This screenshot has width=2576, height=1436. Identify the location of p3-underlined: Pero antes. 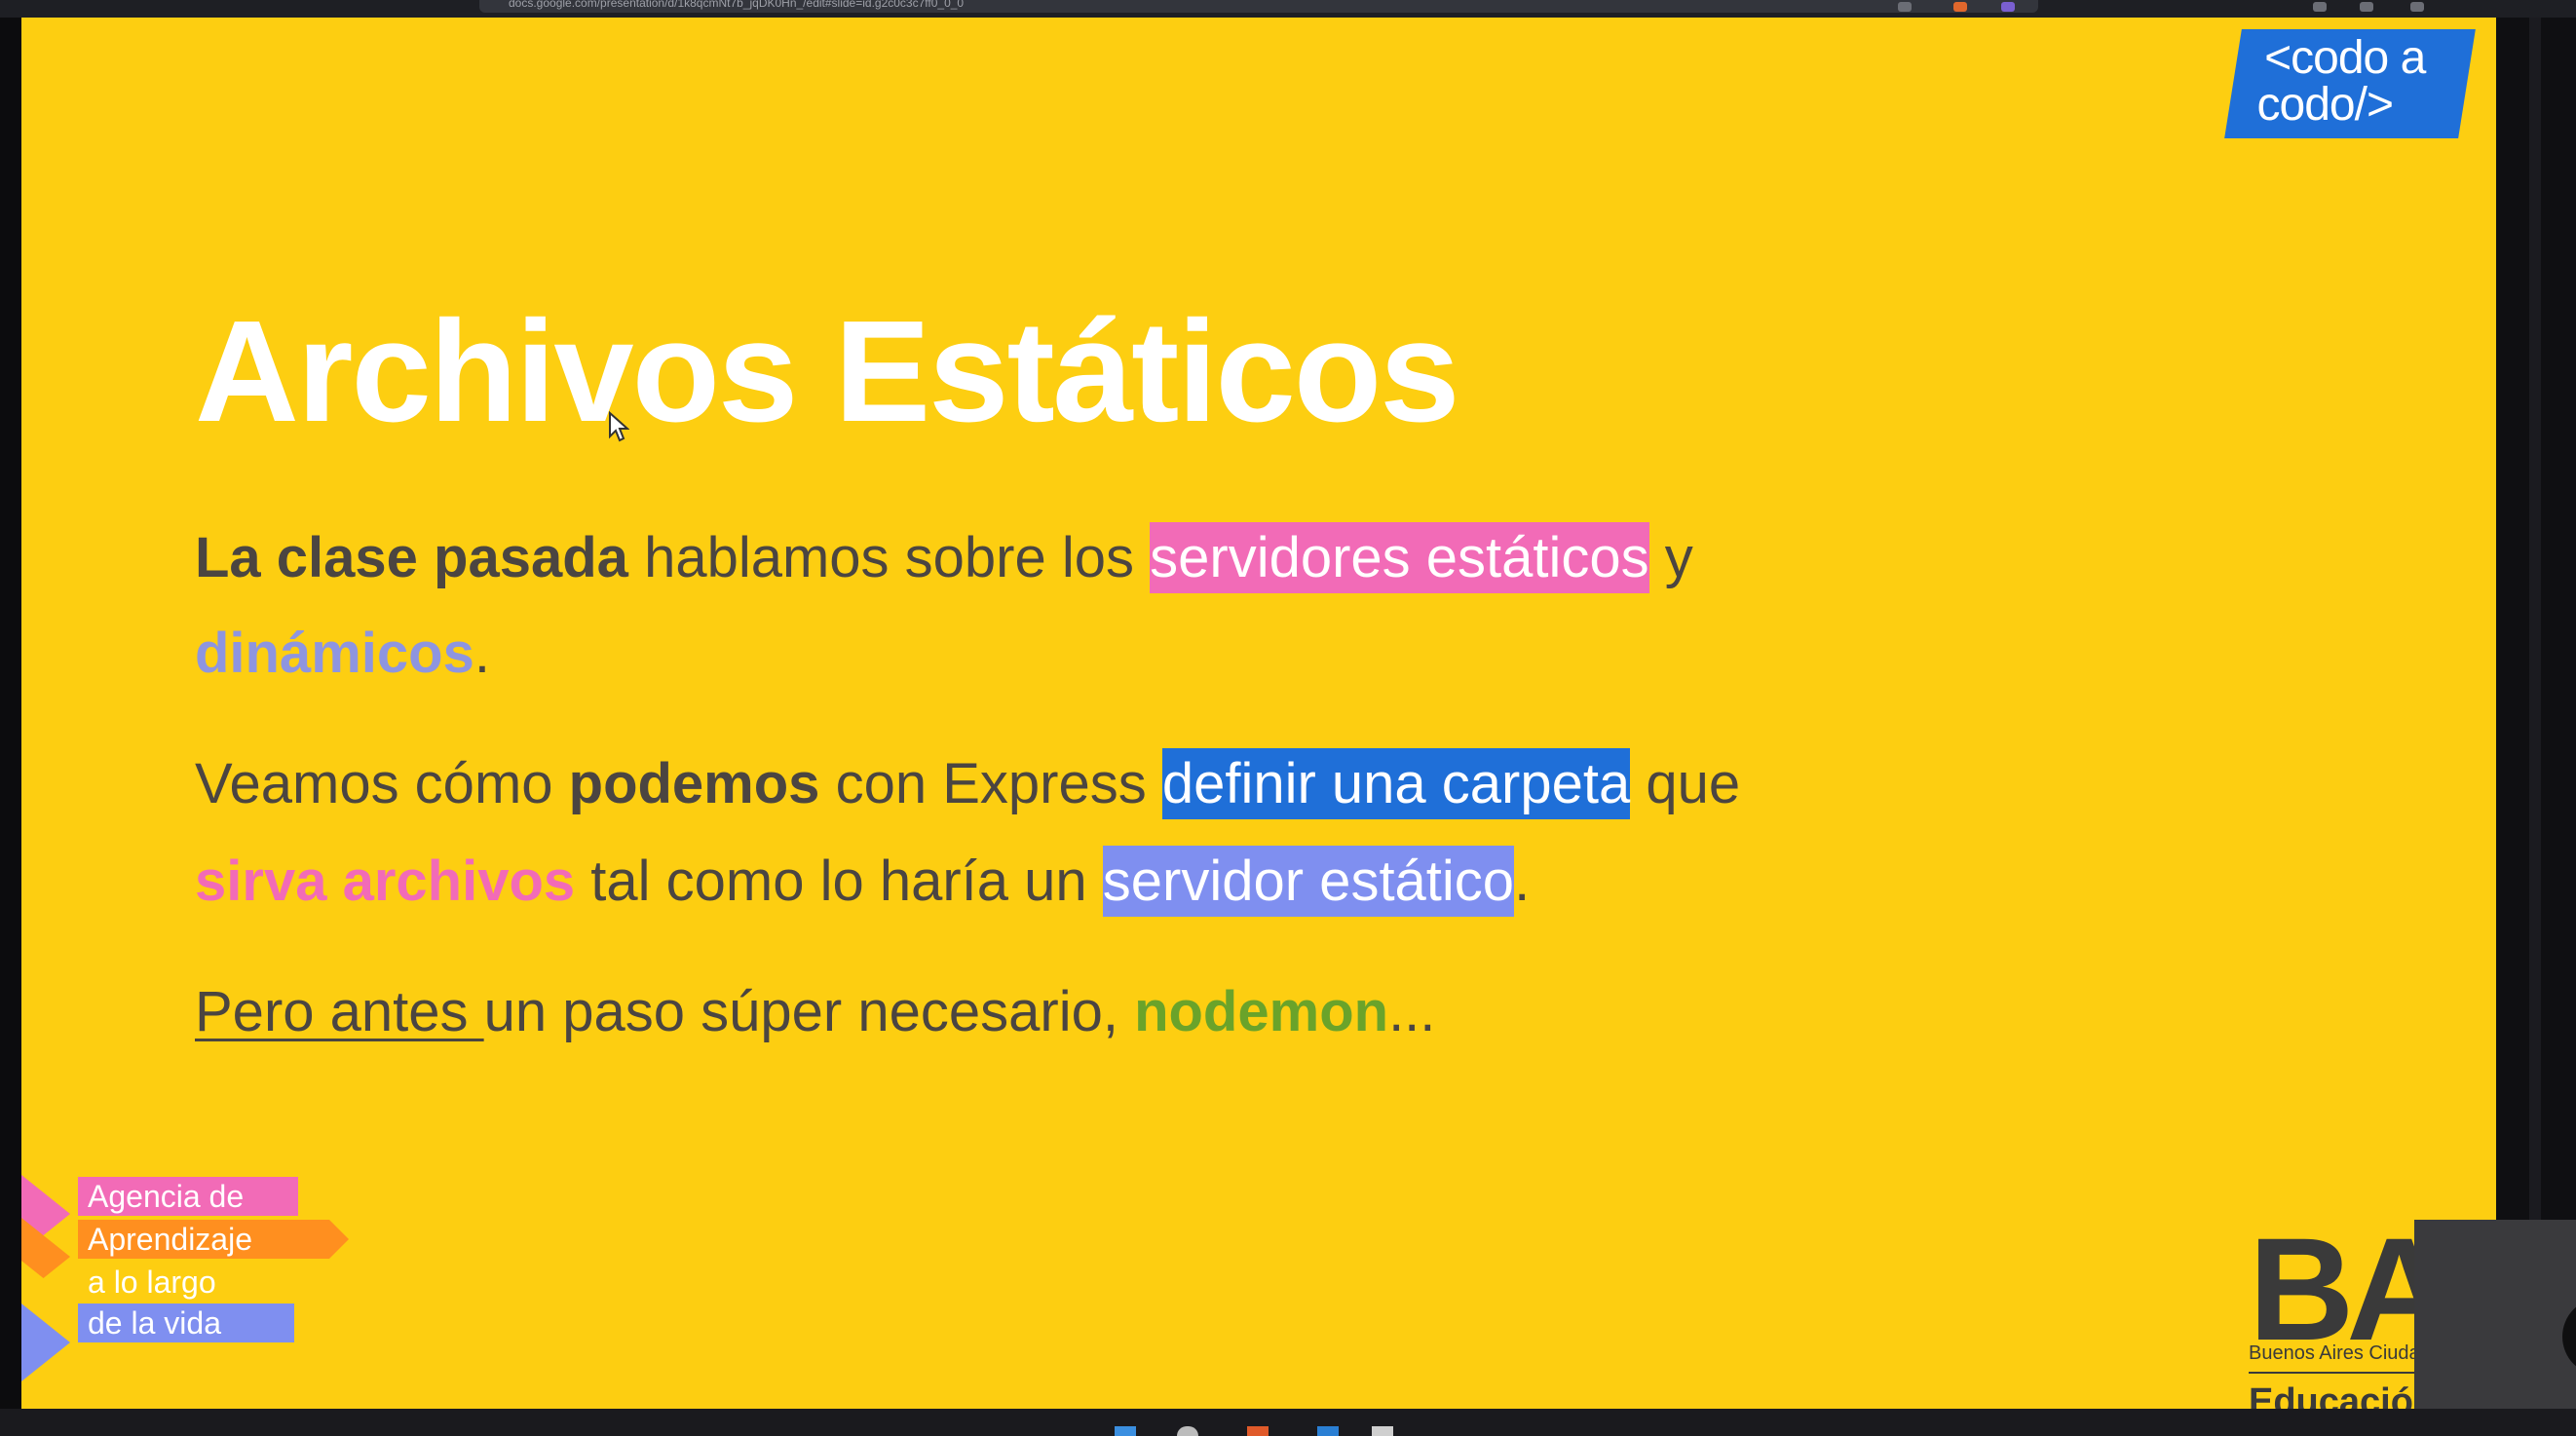
(339, 1012).